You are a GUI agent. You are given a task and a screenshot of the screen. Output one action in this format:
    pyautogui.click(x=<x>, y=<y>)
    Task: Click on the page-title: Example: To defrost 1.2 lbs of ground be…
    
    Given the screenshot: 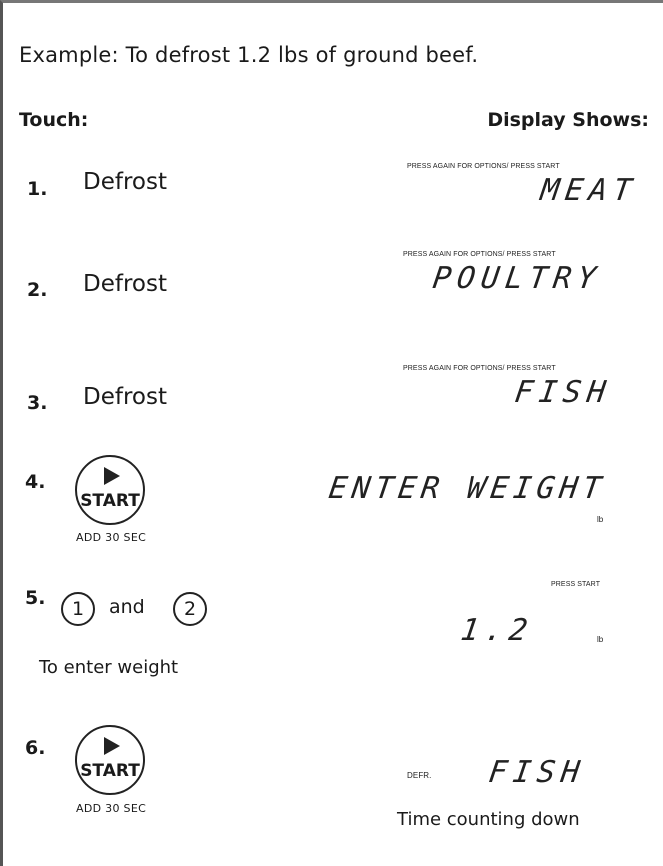 What is the action you would take?
    pyautogui.click(x=249, y=55)
    